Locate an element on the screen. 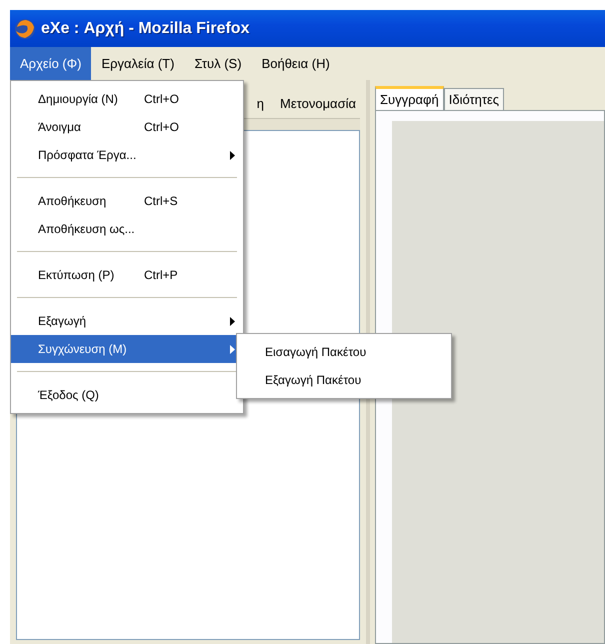 The width and height of the screenshot is (605, 644). shortcut-label: Ctrl+S is located at coordinates (161, 201).